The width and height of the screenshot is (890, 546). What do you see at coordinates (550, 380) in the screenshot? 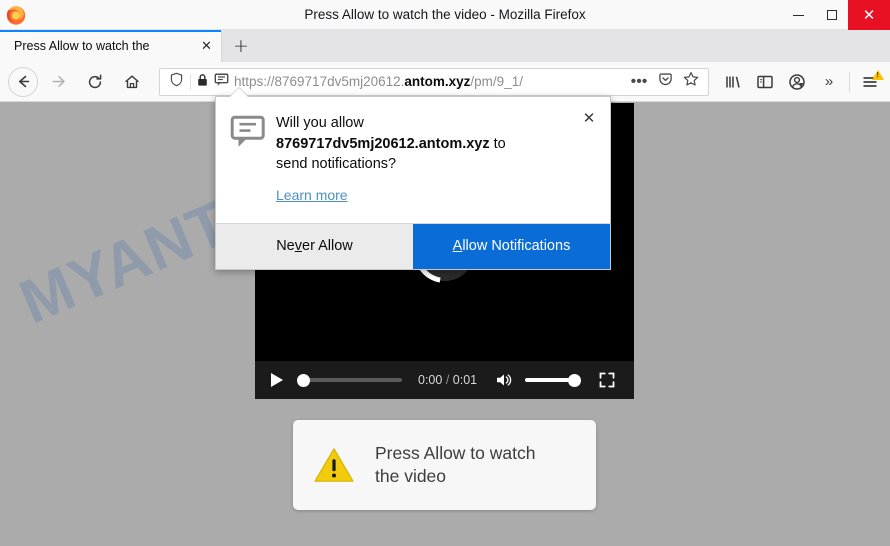
I see `volume-track` at bounding box center [550, 380].